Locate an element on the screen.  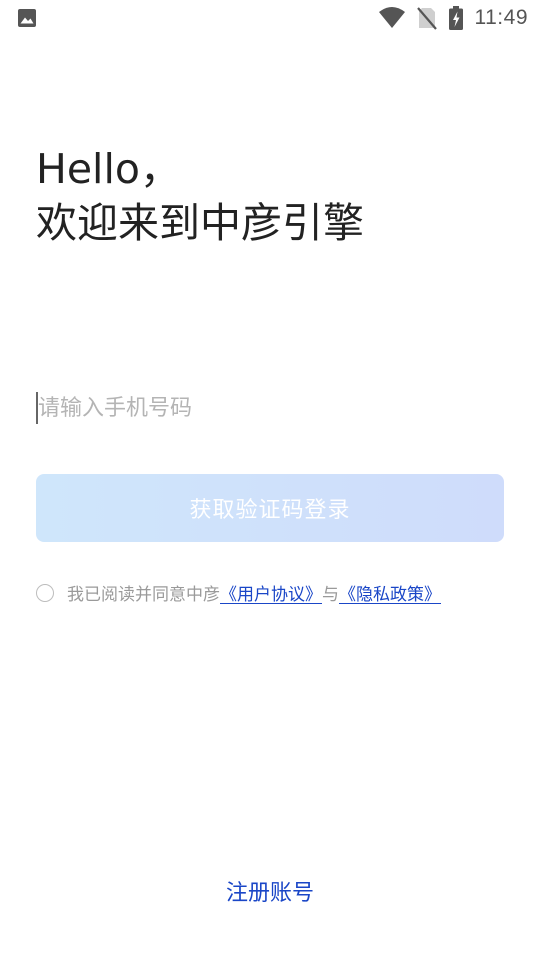
no-sim-icon is located at coordinates (426, 18).